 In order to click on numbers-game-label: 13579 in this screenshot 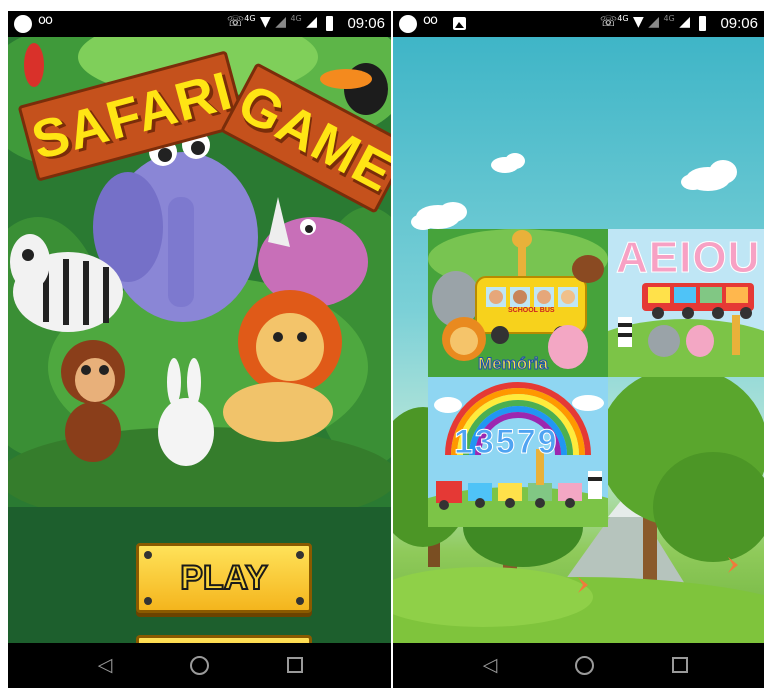, I will do `click(506, 442)`.